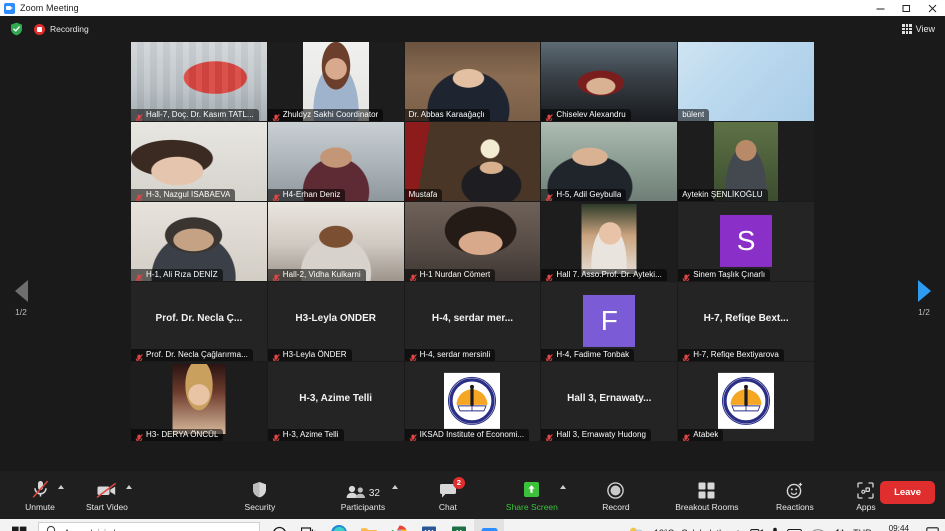 Image resolution: width=945 pixels, height=531 pixels. What do you see at coordinates (21, 298) in the screenshot?
I see `prev-page-button: 1/2` at bounding box center [21, 298].